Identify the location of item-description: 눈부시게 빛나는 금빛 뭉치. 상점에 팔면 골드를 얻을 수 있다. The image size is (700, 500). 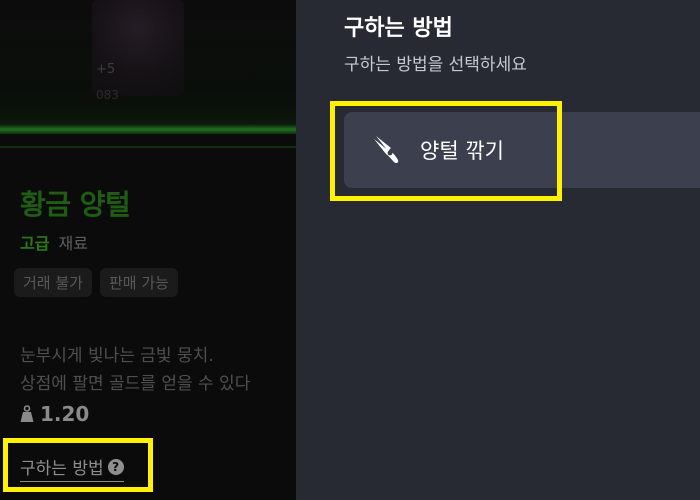
(135, 370).